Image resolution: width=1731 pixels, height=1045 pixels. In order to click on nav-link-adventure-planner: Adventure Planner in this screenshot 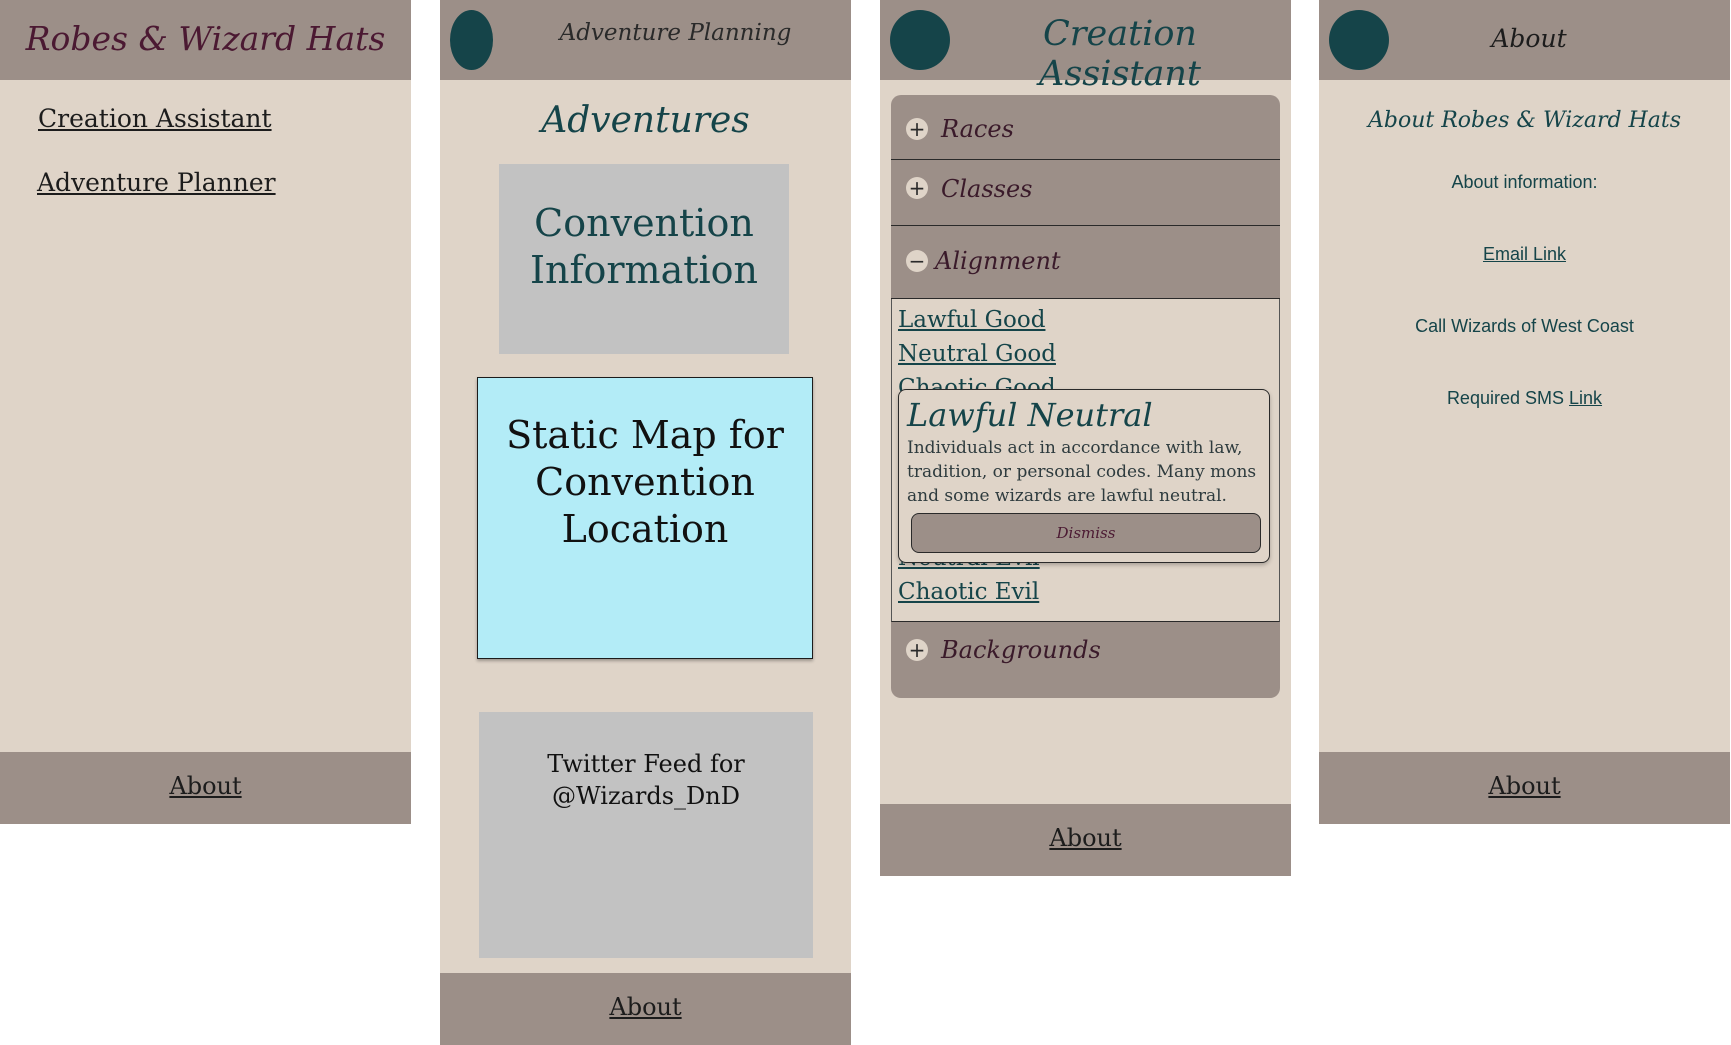, I will do `click(156, 182)`.